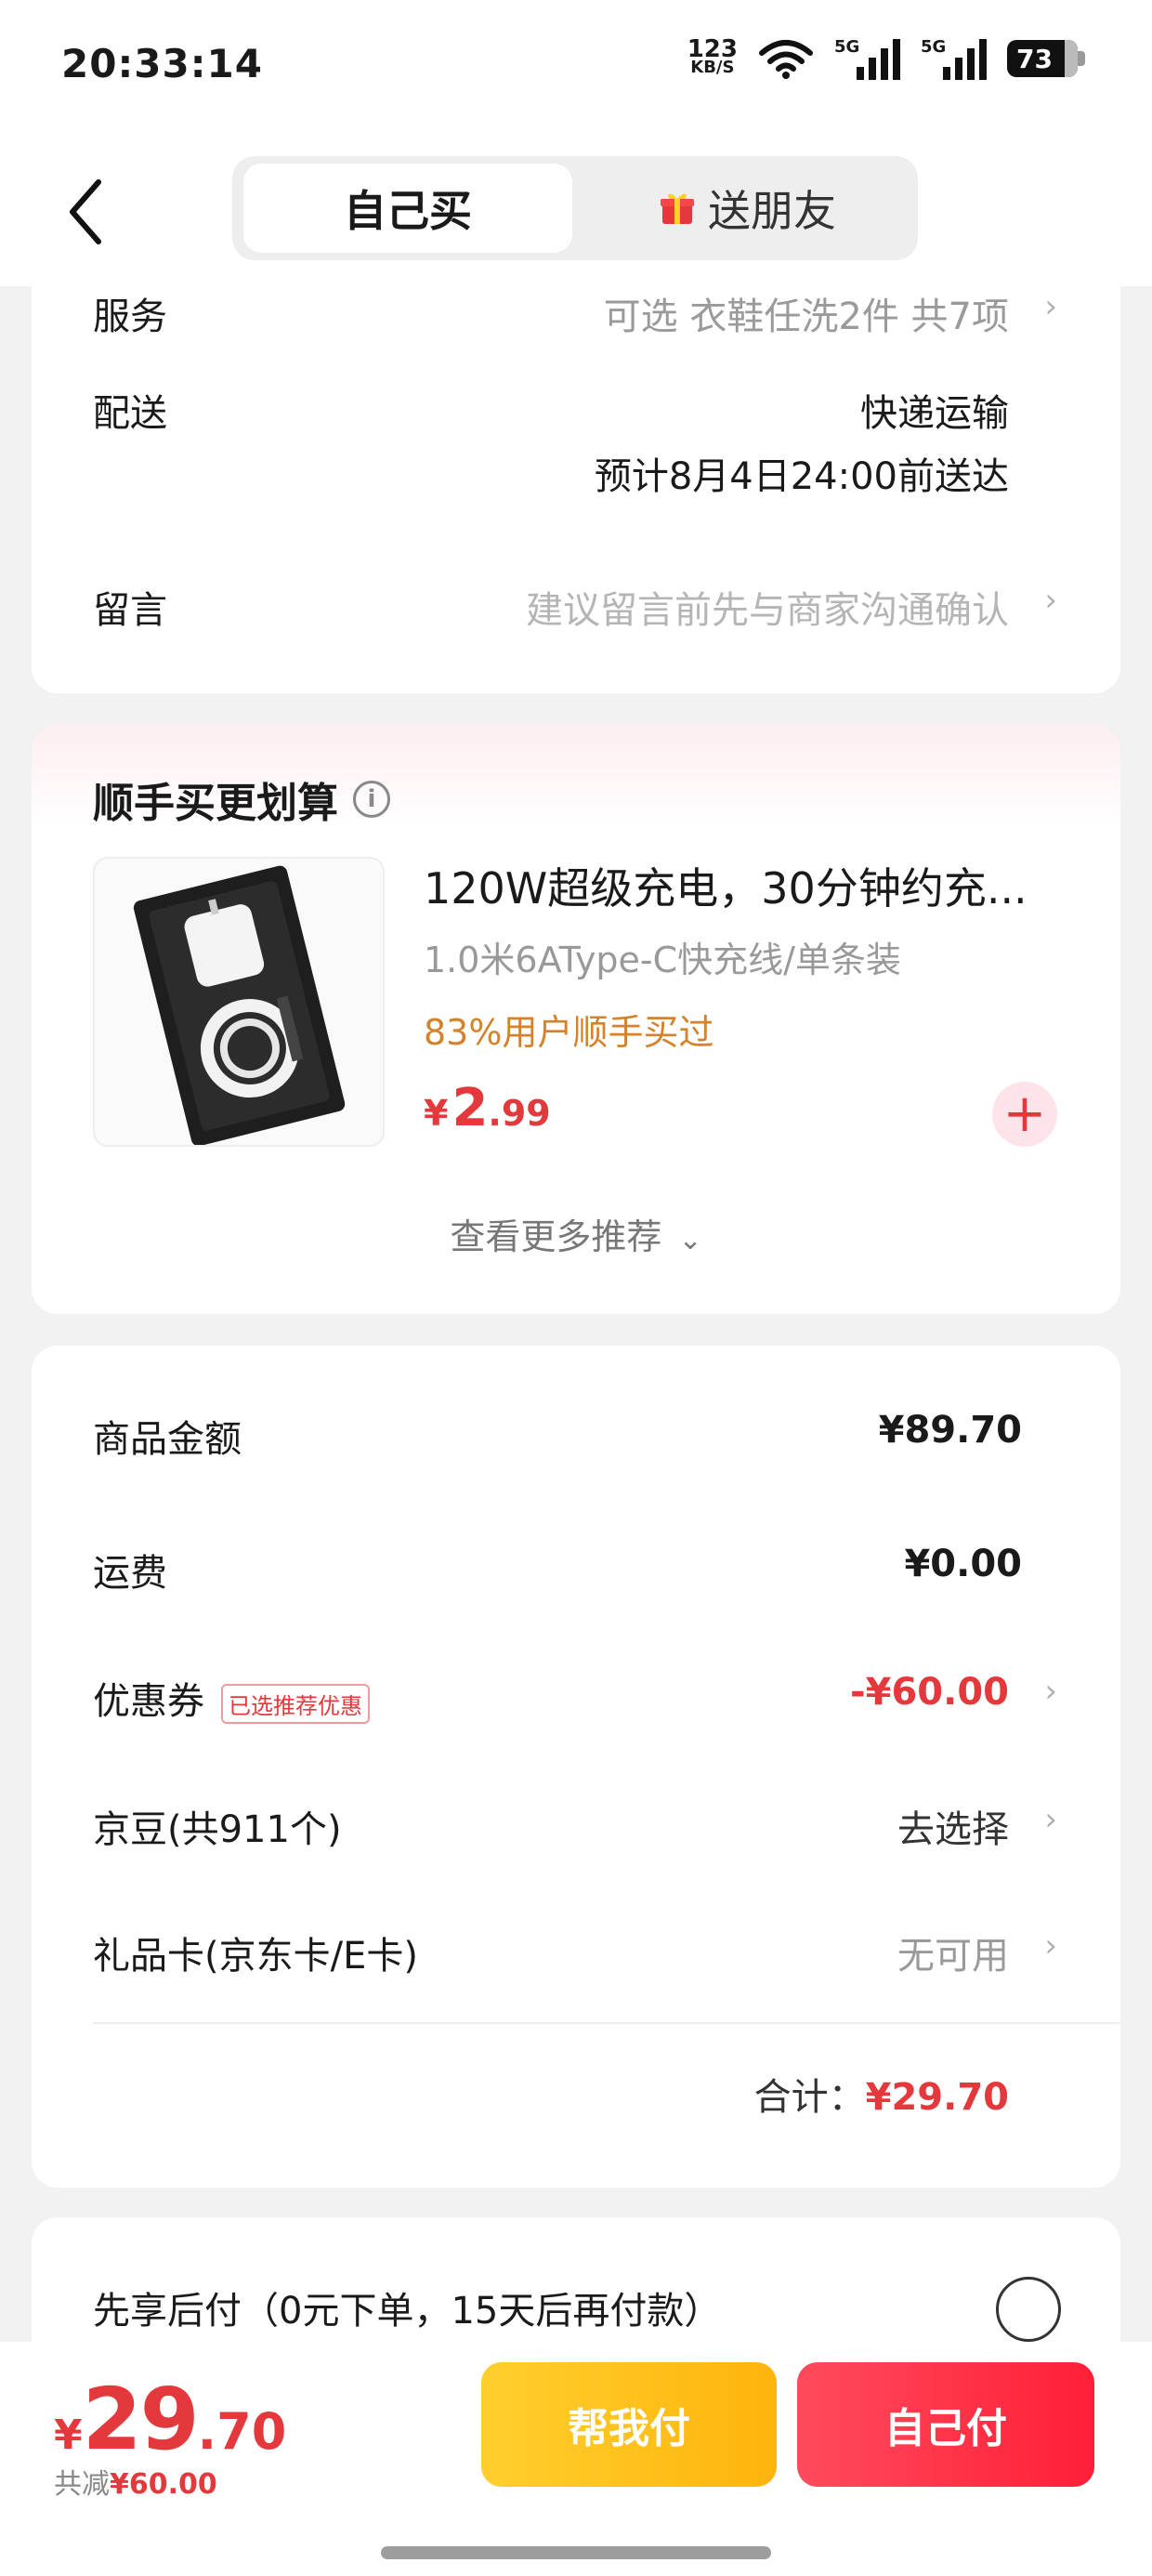 This screenshot has height=2576, width=1152. I want to click on shipping-value: ¥0.00, so click(963, 1564).